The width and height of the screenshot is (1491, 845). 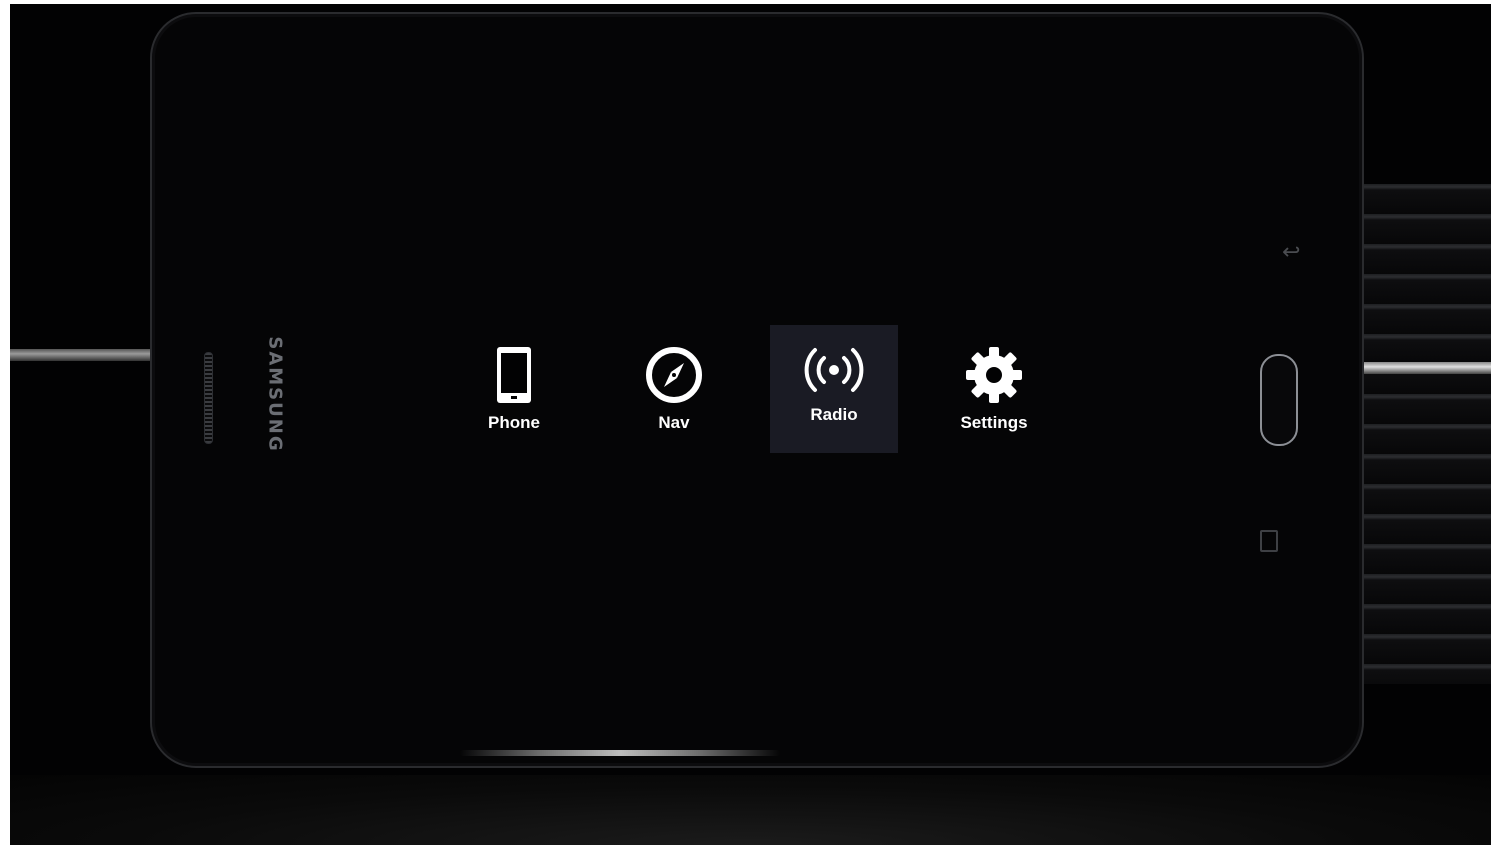 I want to click on app-tile-settings: Settings, so click(x=994, y=389).